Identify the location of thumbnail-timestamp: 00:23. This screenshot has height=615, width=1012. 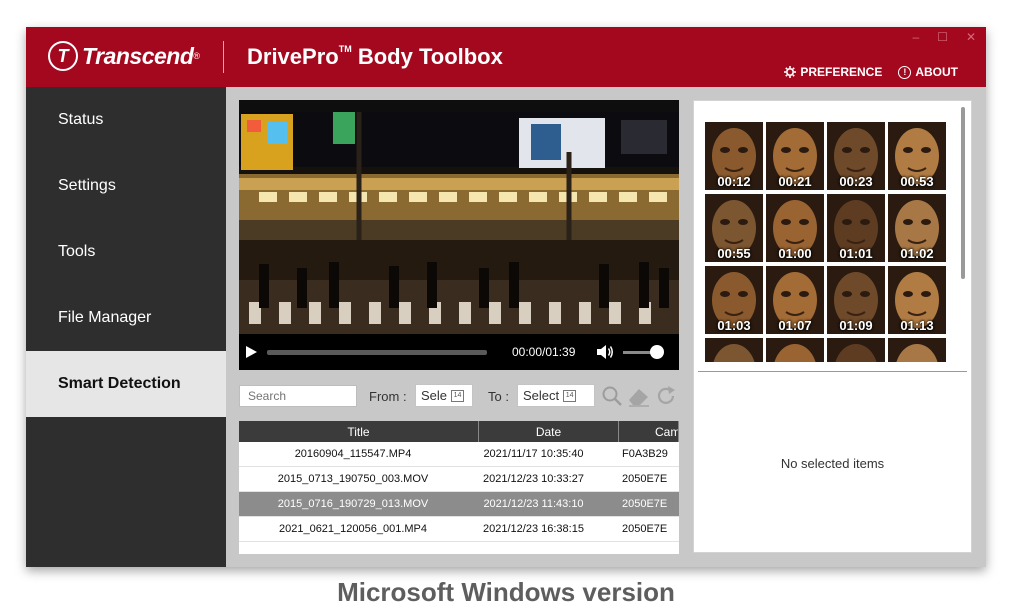
(856, 181).